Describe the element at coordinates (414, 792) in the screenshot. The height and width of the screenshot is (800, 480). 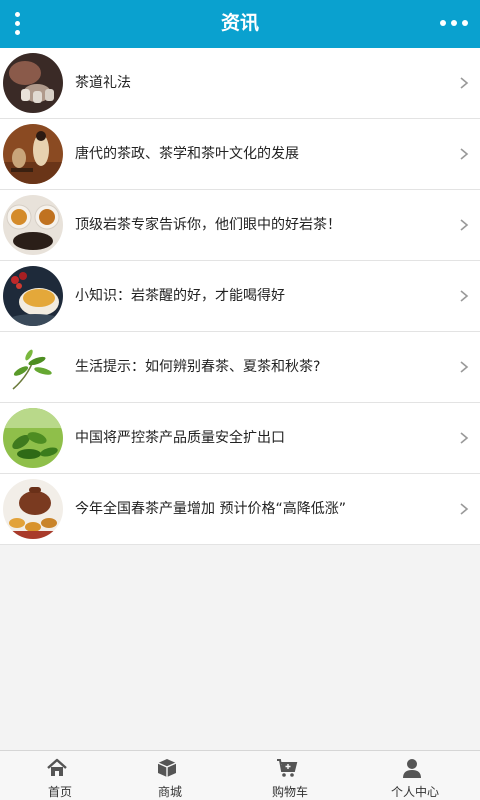
I see `tab-label: 个人中心` at that location.